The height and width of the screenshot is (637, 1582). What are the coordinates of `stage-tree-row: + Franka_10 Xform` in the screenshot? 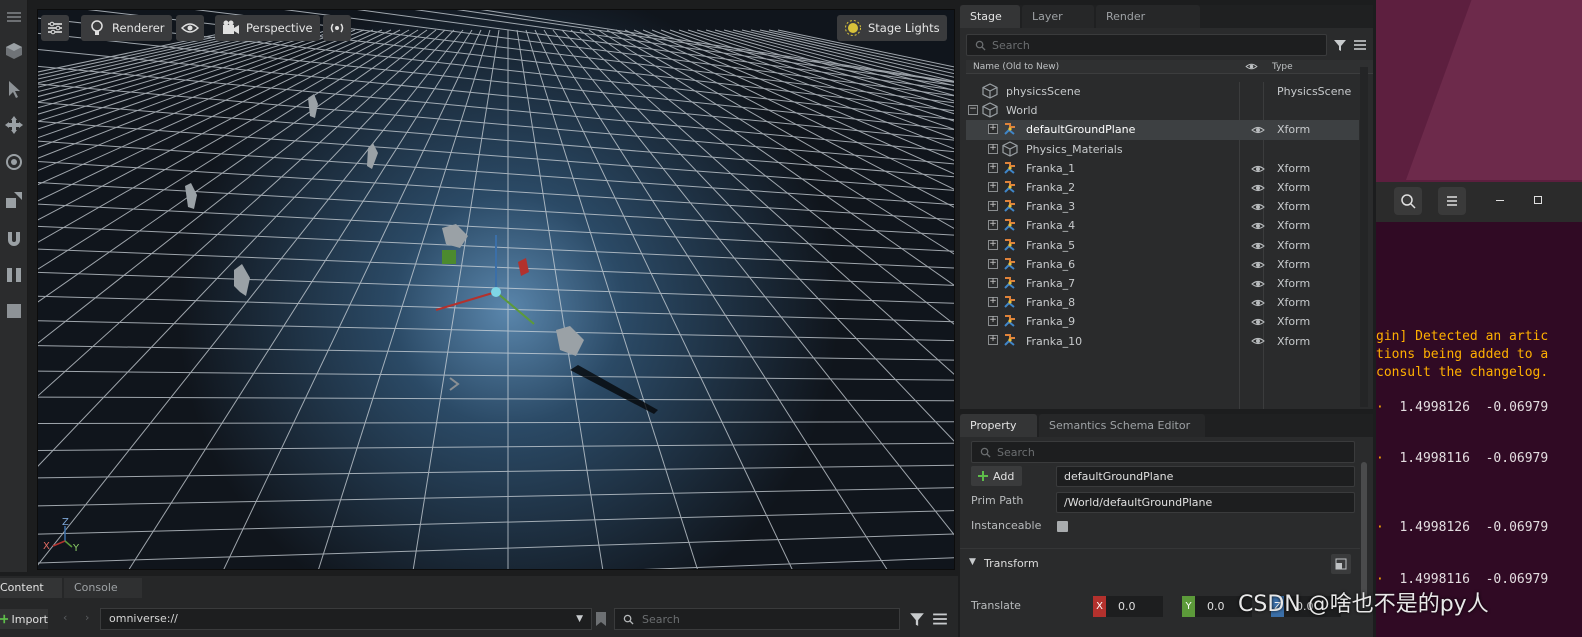 It's located at (1162, 340).